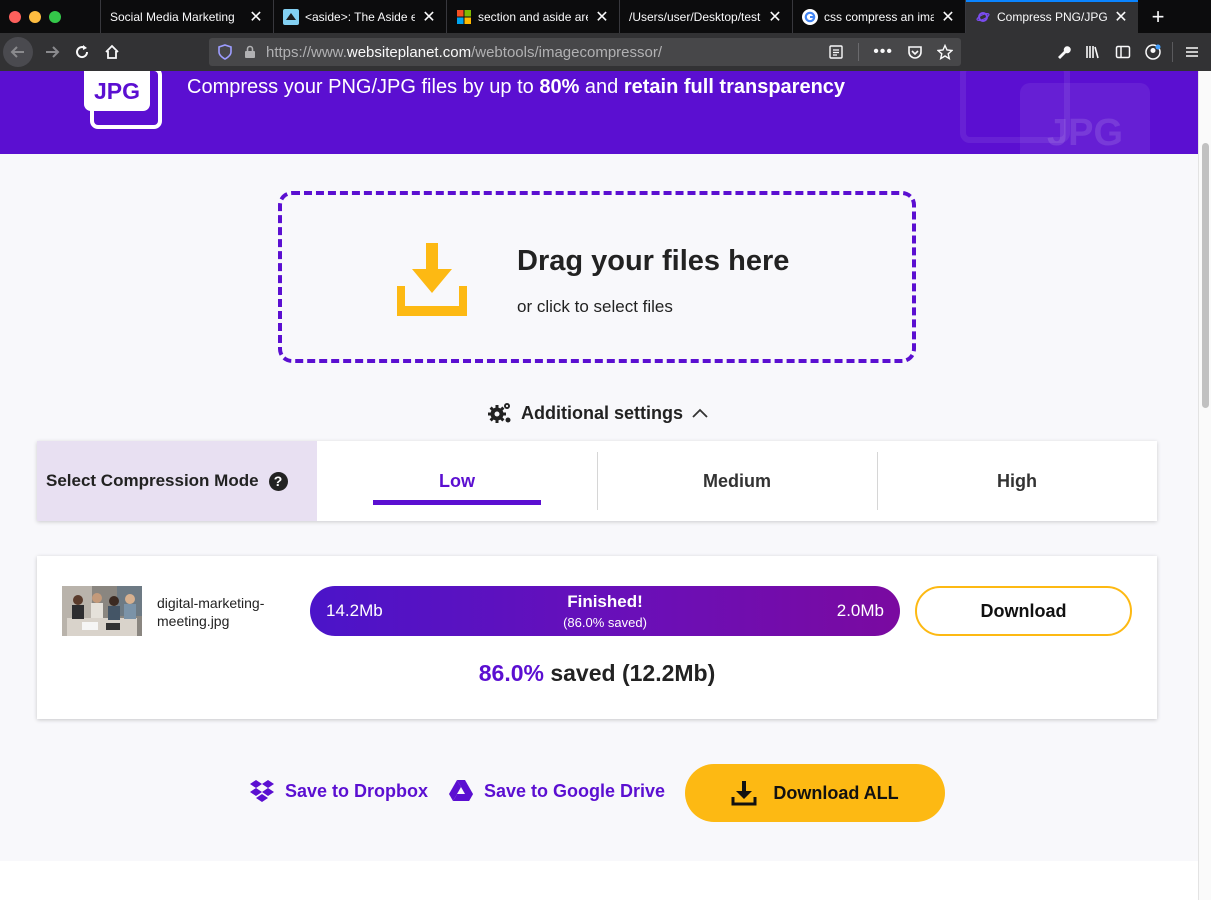 The width and height of the screenshot is (1211, 900). I want to click on library-icon, so click(1092, 52).